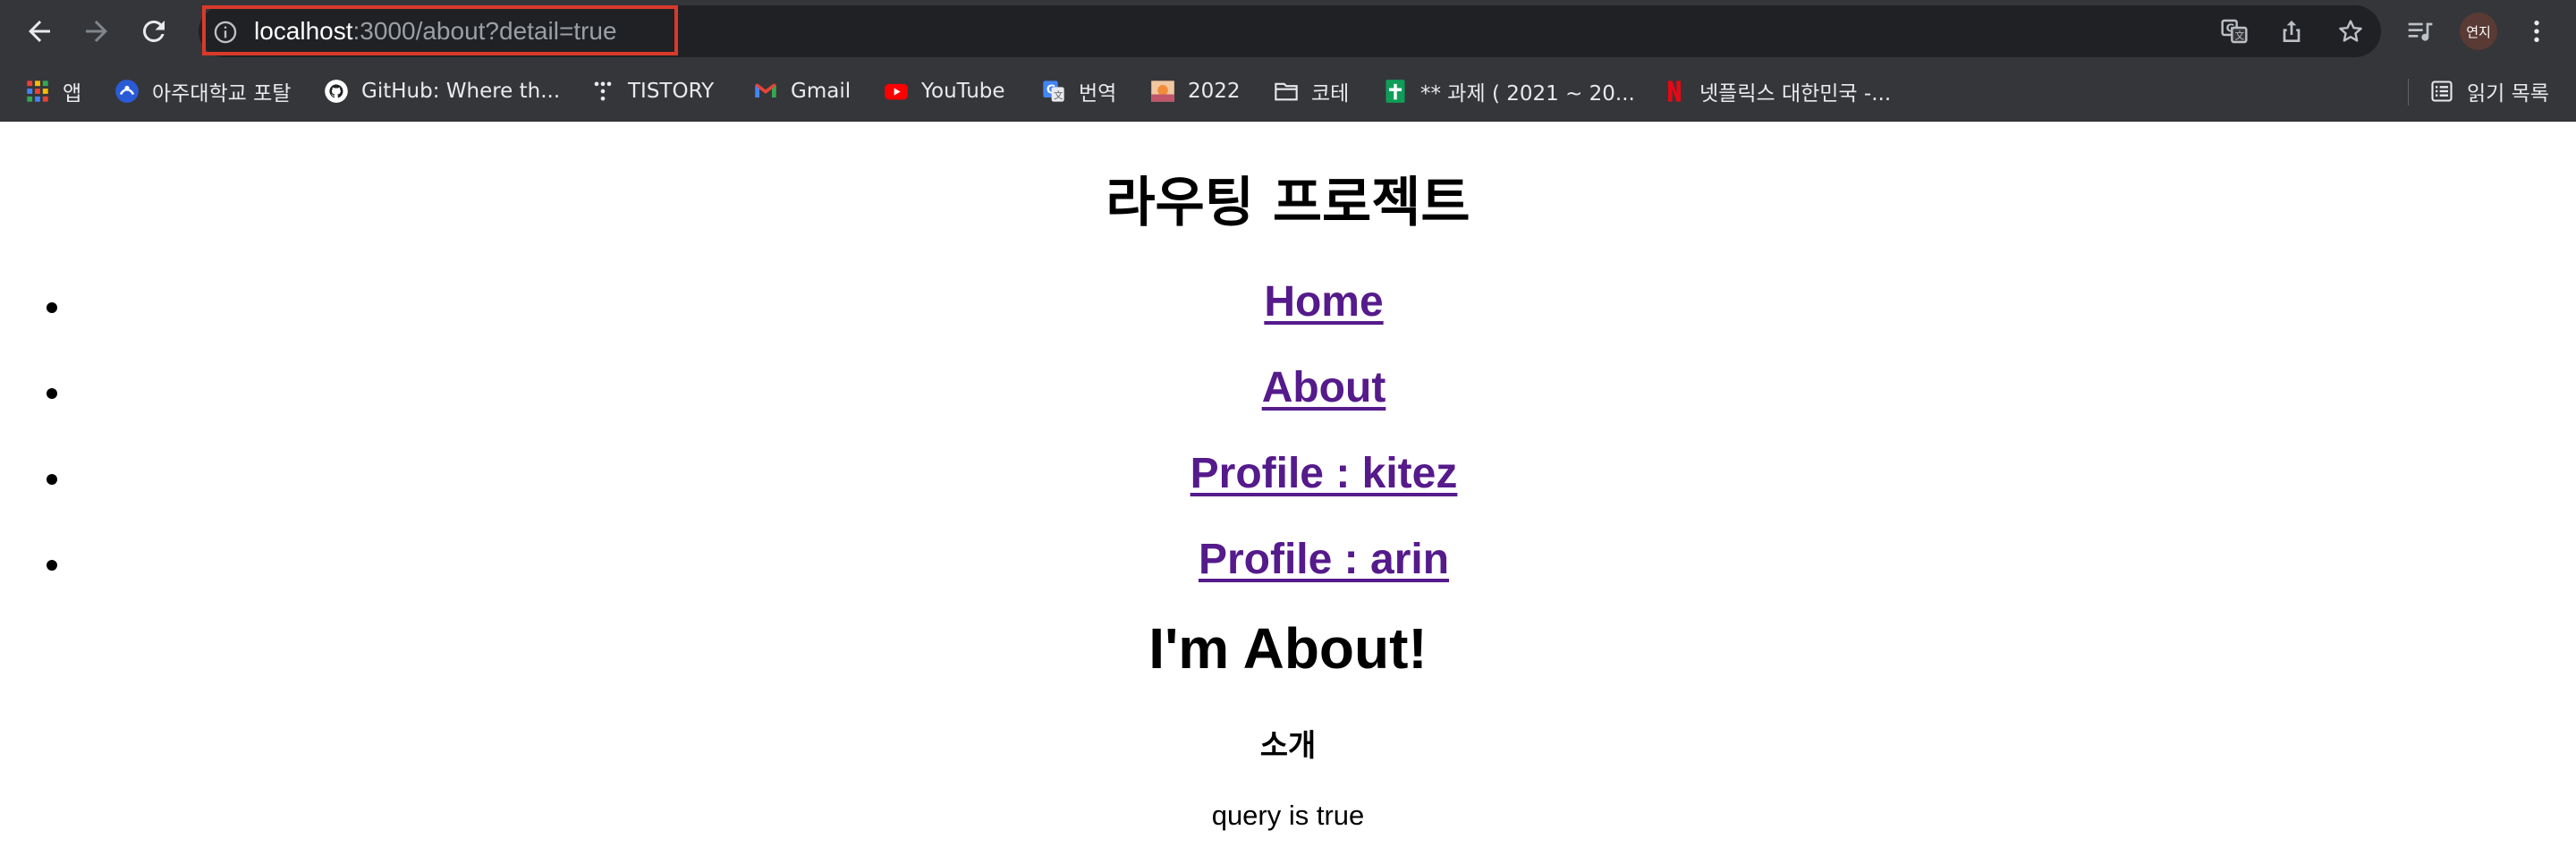 The width and height of the screenshot is (2576, 864). I want to click on reload-icon, so click(153, 31).